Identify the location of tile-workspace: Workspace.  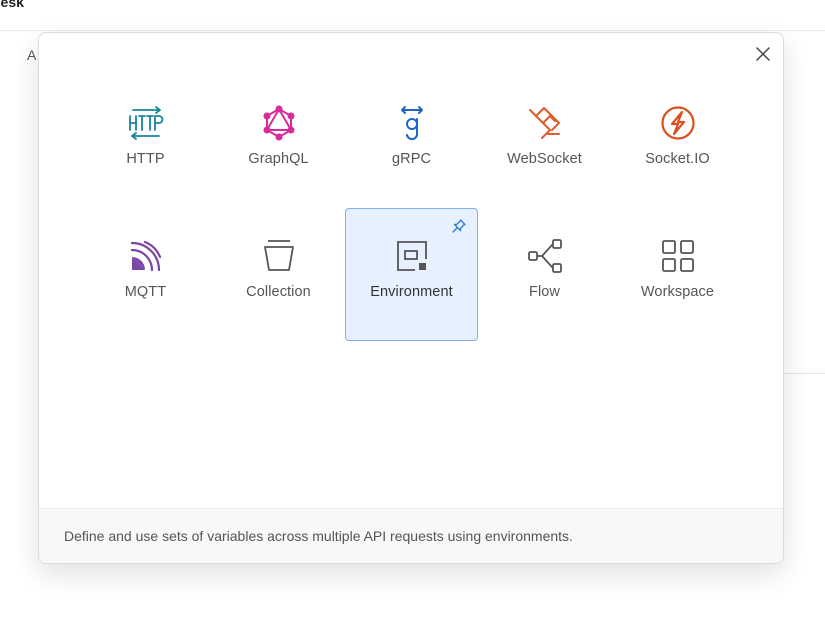
(677, 274).